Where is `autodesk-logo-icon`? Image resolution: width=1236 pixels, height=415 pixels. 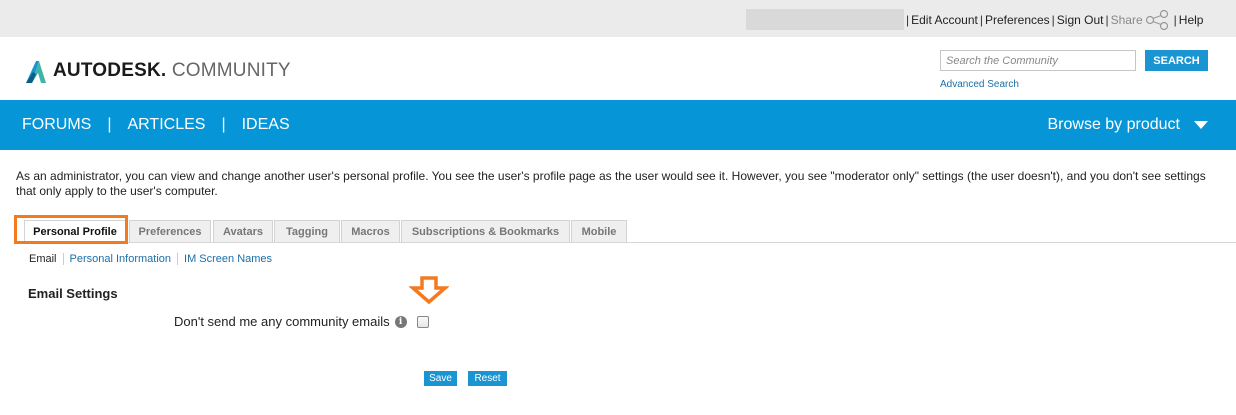 autodesk-logo-icon is located at coordinates (36, 71).